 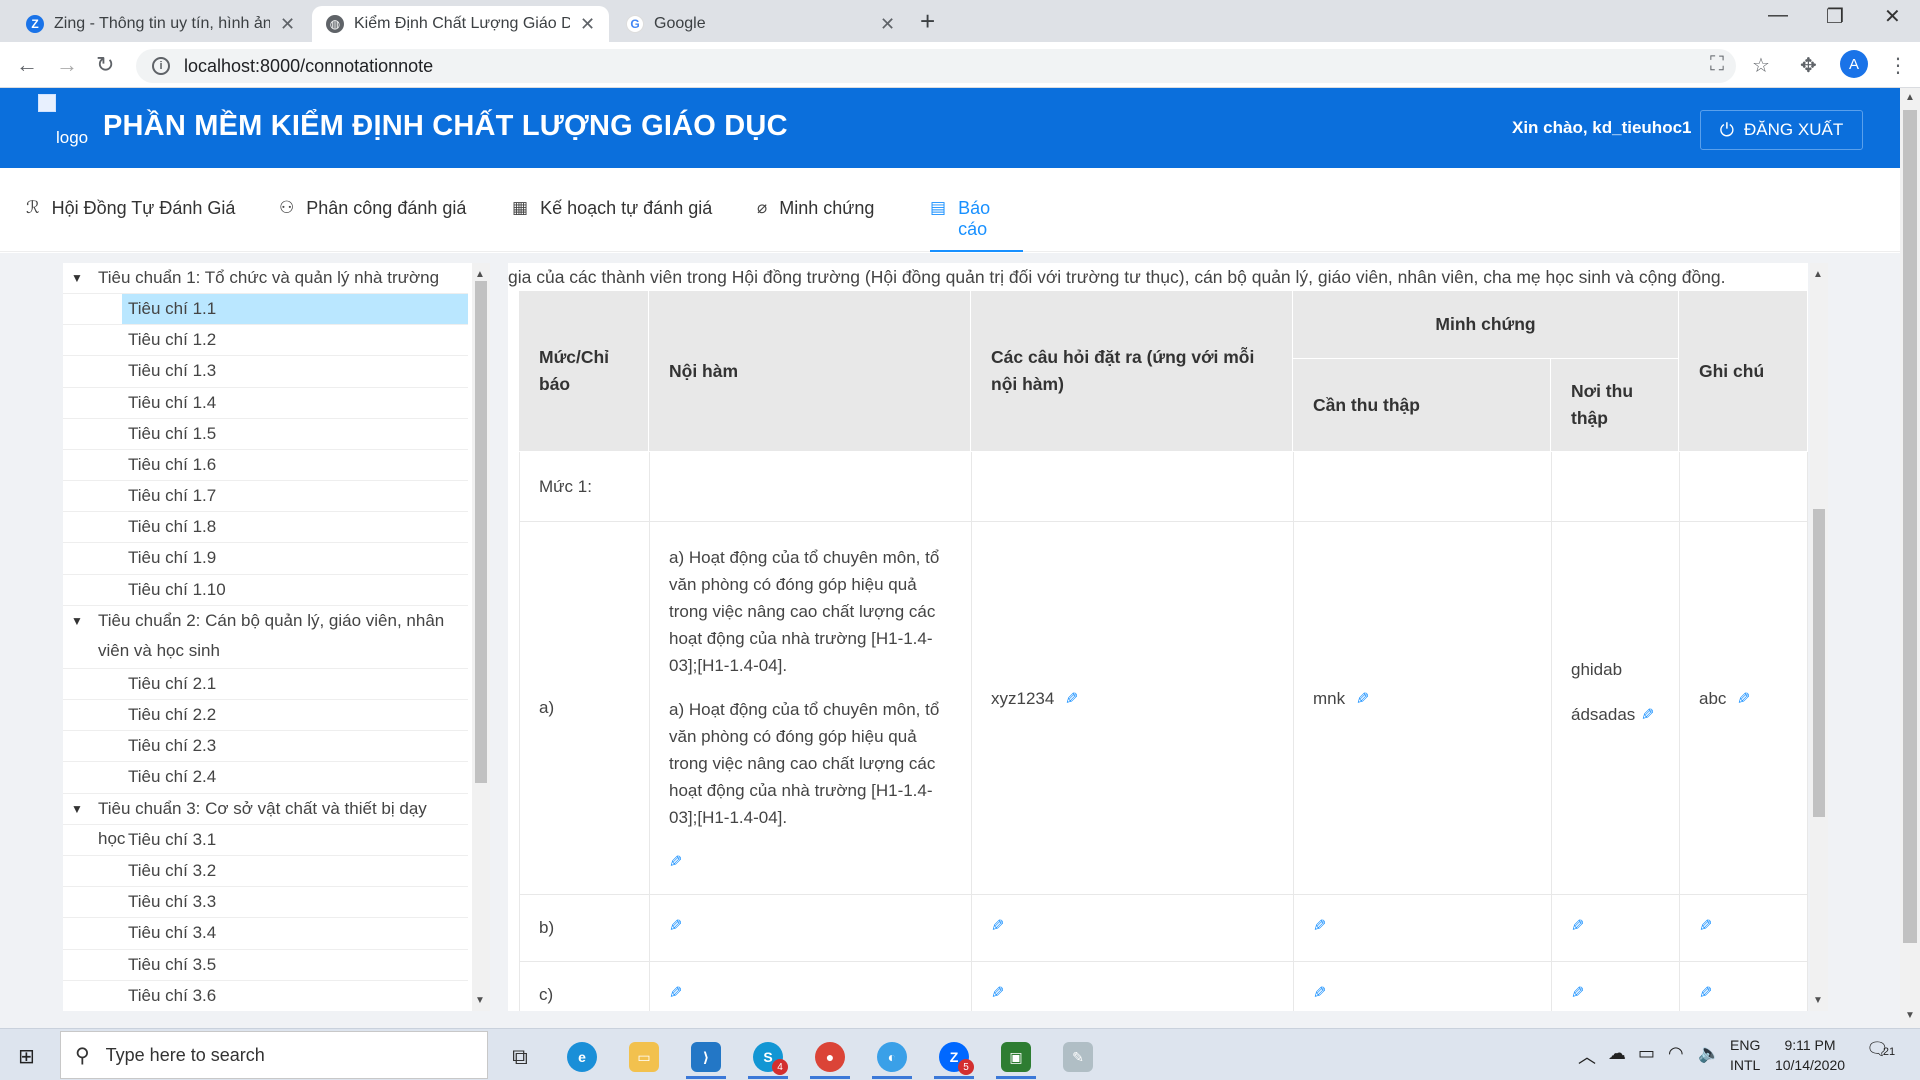 What do you see at coordinates (1898, 65) in the screenshot?
I see `browser-menu-icon: ⋮` at bounding box center [1898, 65].